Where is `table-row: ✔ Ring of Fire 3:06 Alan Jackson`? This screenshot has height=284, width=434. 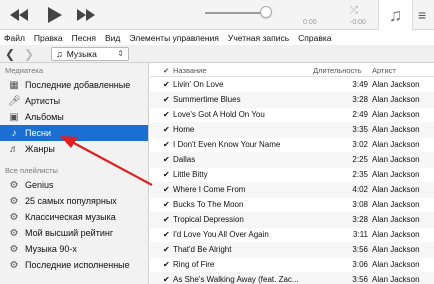 table-row: ✔ Ring of Fire 3:06 Alan Jackson is located at coordinates (292, 265).